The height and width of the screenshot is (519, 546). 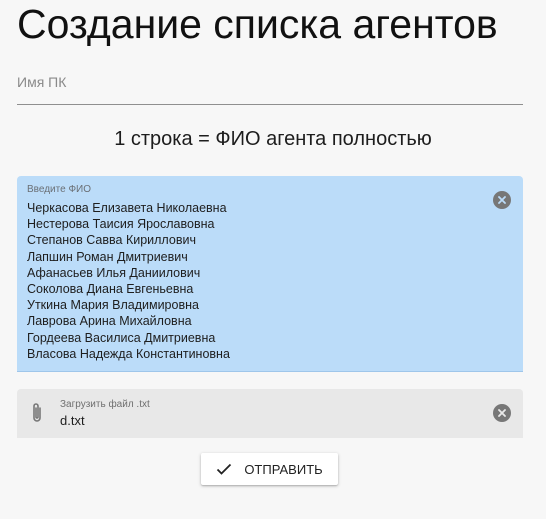 What do you see at coordinates (110, 289) in the screenshot?
I see `agent-name-line: Соколова Диана Евгеньевна` at bounding box center [110, 289].